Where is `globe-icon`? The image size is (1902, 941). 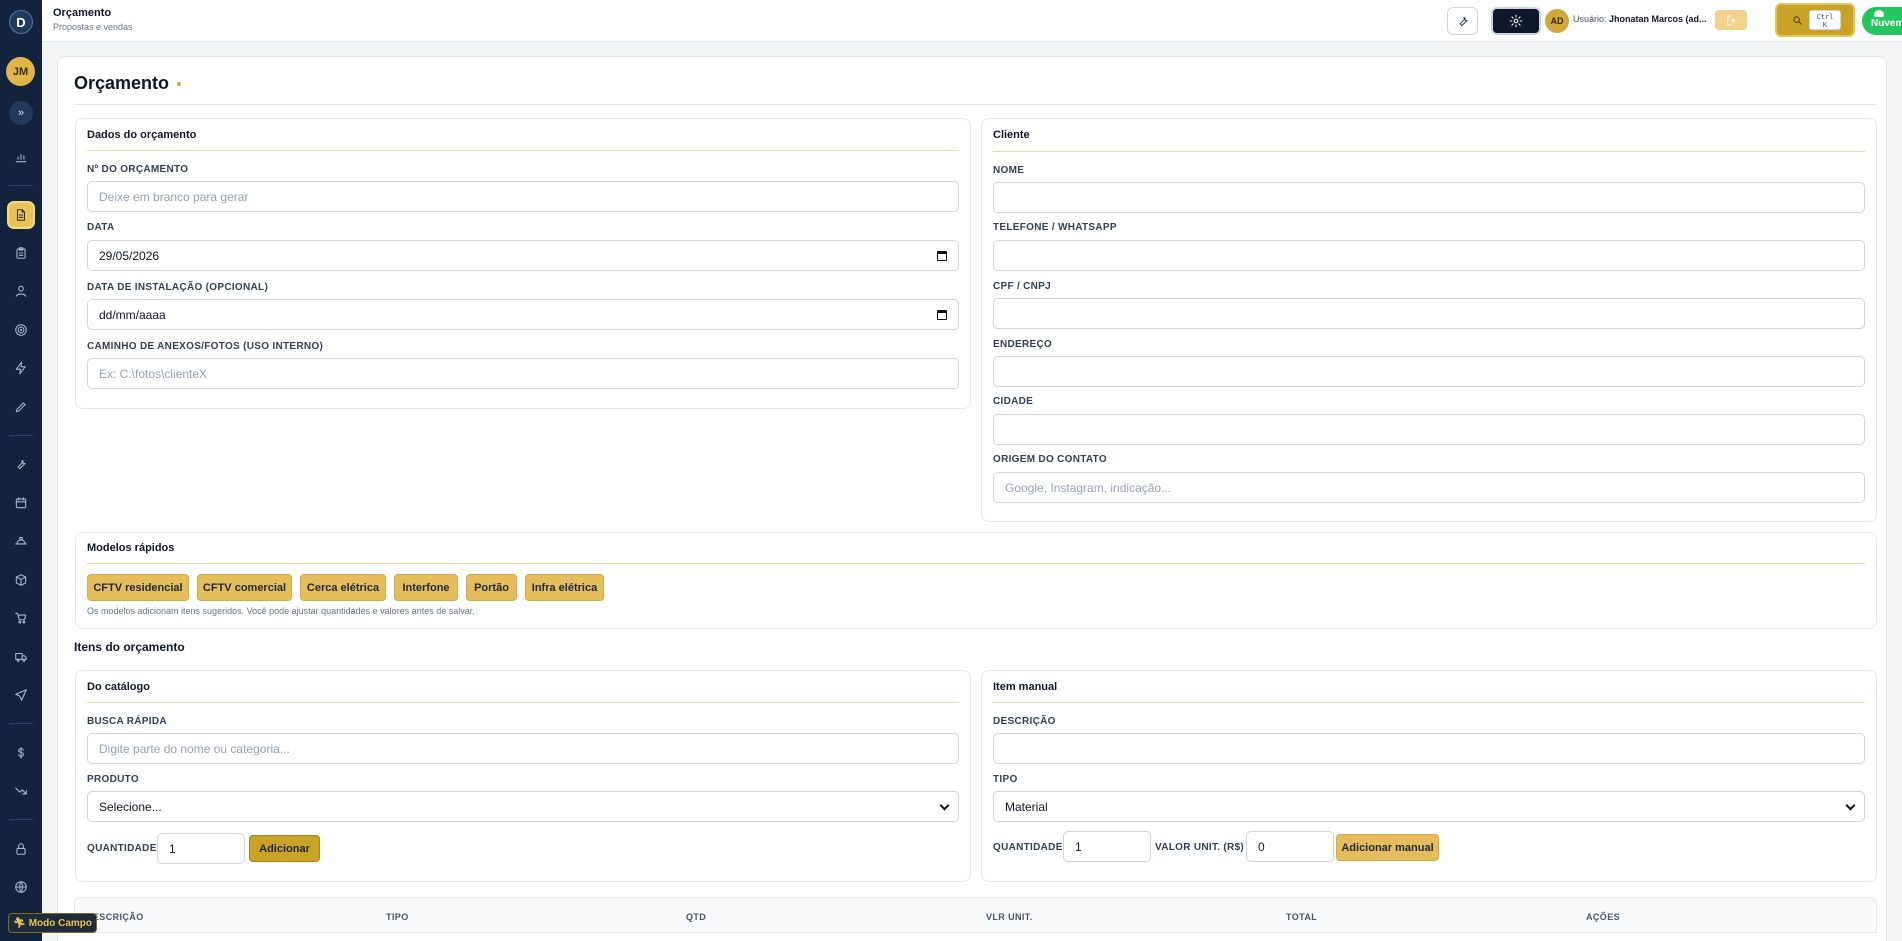 globe-icon is located at coordinates (21, 887).